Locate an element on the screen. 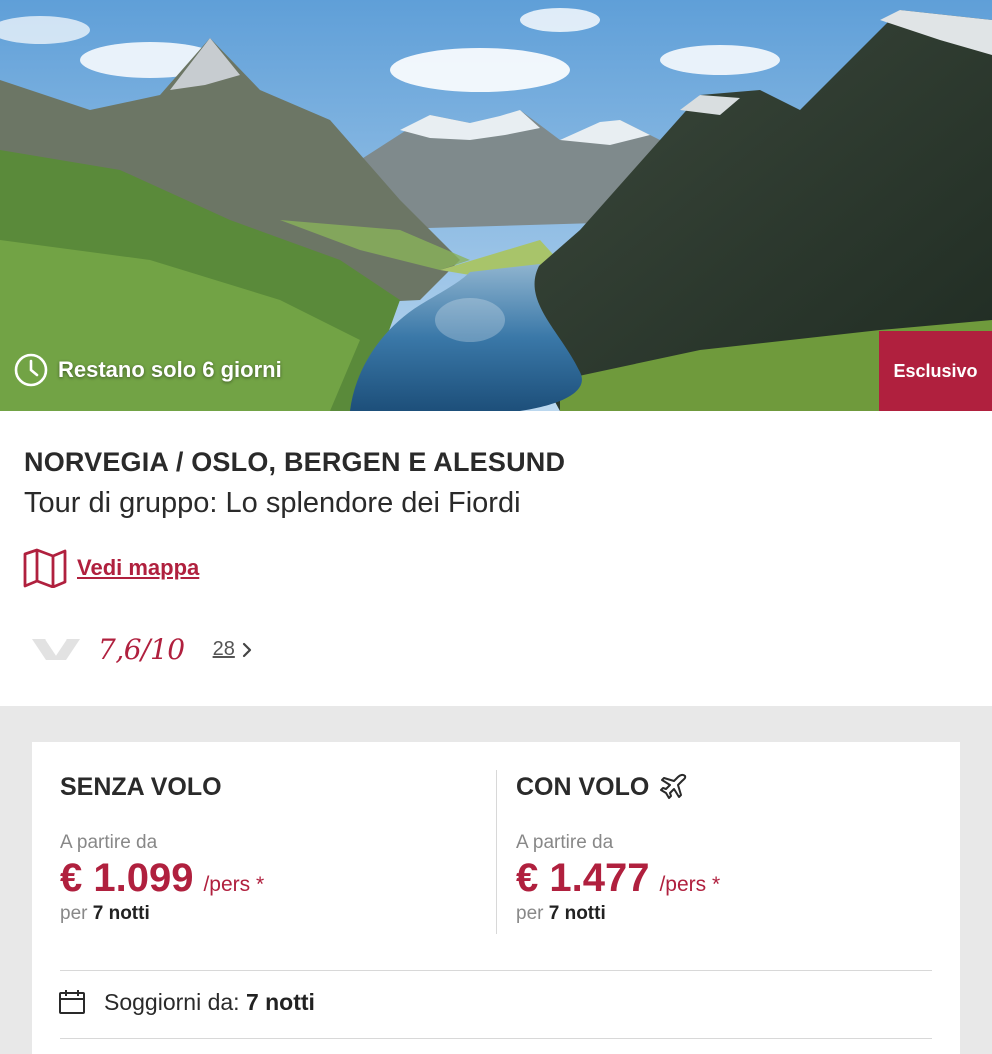  with-flight-title: CON VOLO is located at coordinates (618, 787).